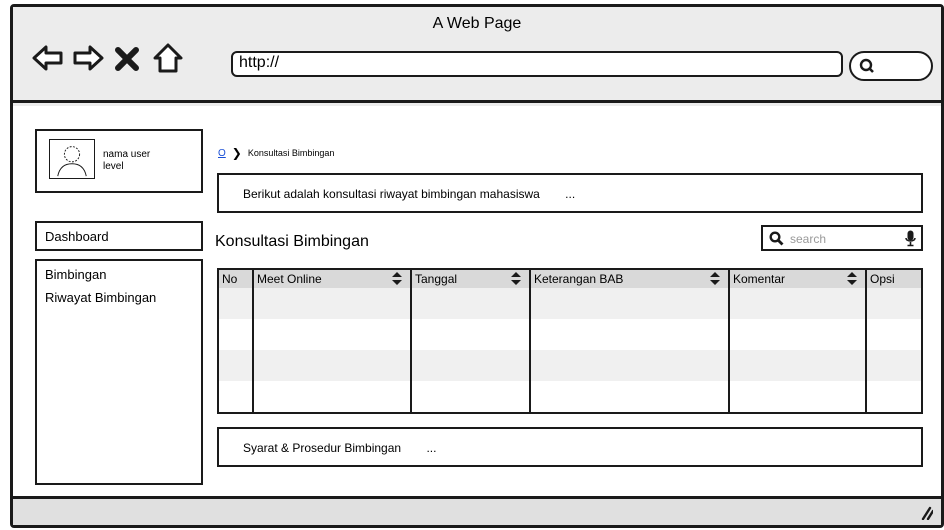 The image size is (944, 530). Describe the element at coordinates (292, 241) in the screenshot. I see `page-title: Konsultasi Bimbingan` at that location.